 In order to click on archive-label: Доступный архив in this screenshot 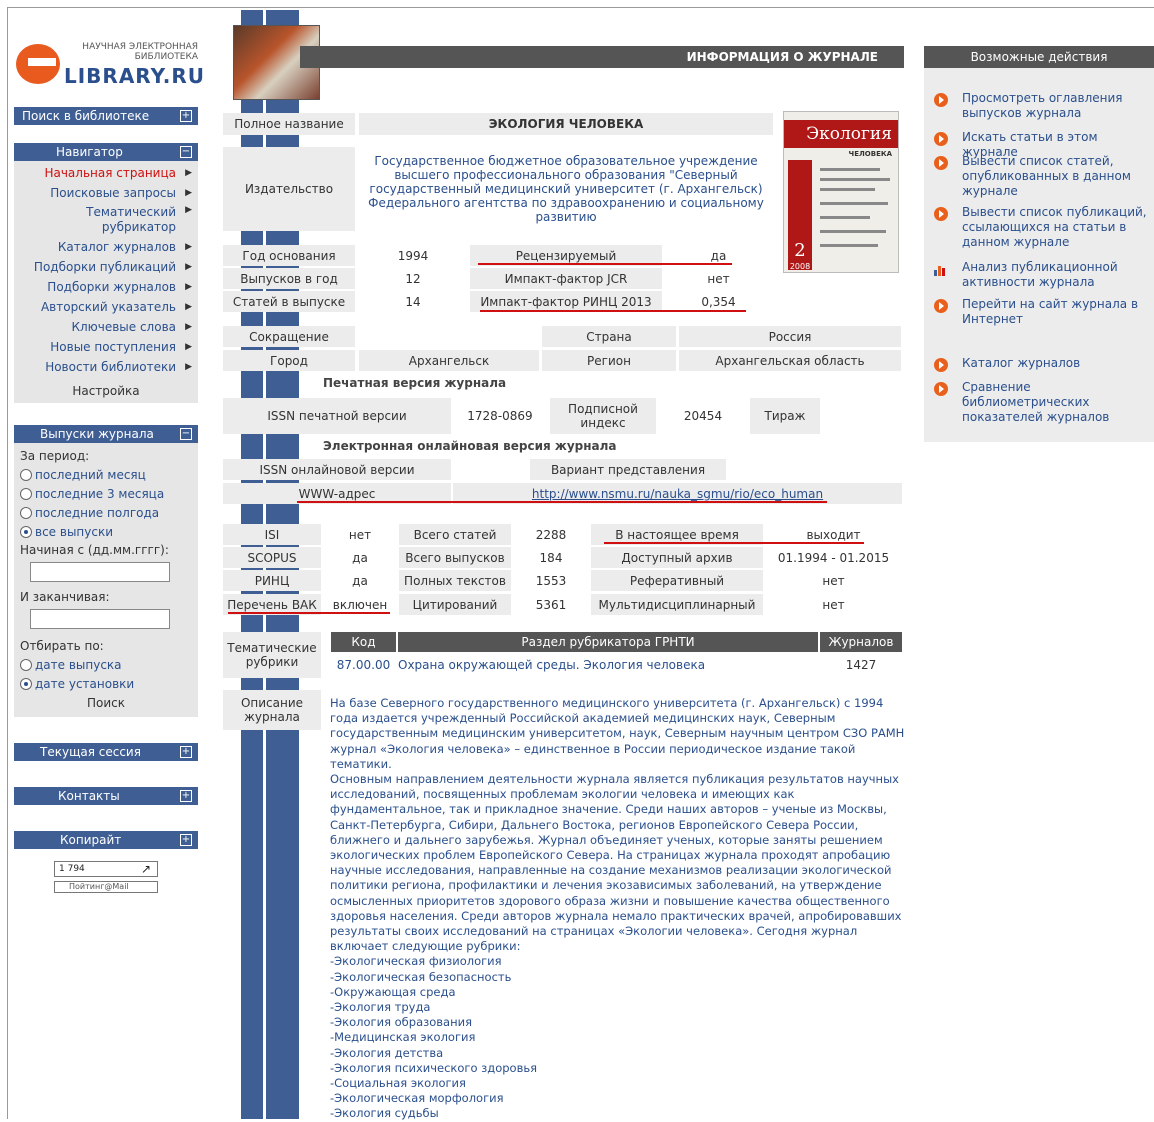, I will do `click(677, 557)`.